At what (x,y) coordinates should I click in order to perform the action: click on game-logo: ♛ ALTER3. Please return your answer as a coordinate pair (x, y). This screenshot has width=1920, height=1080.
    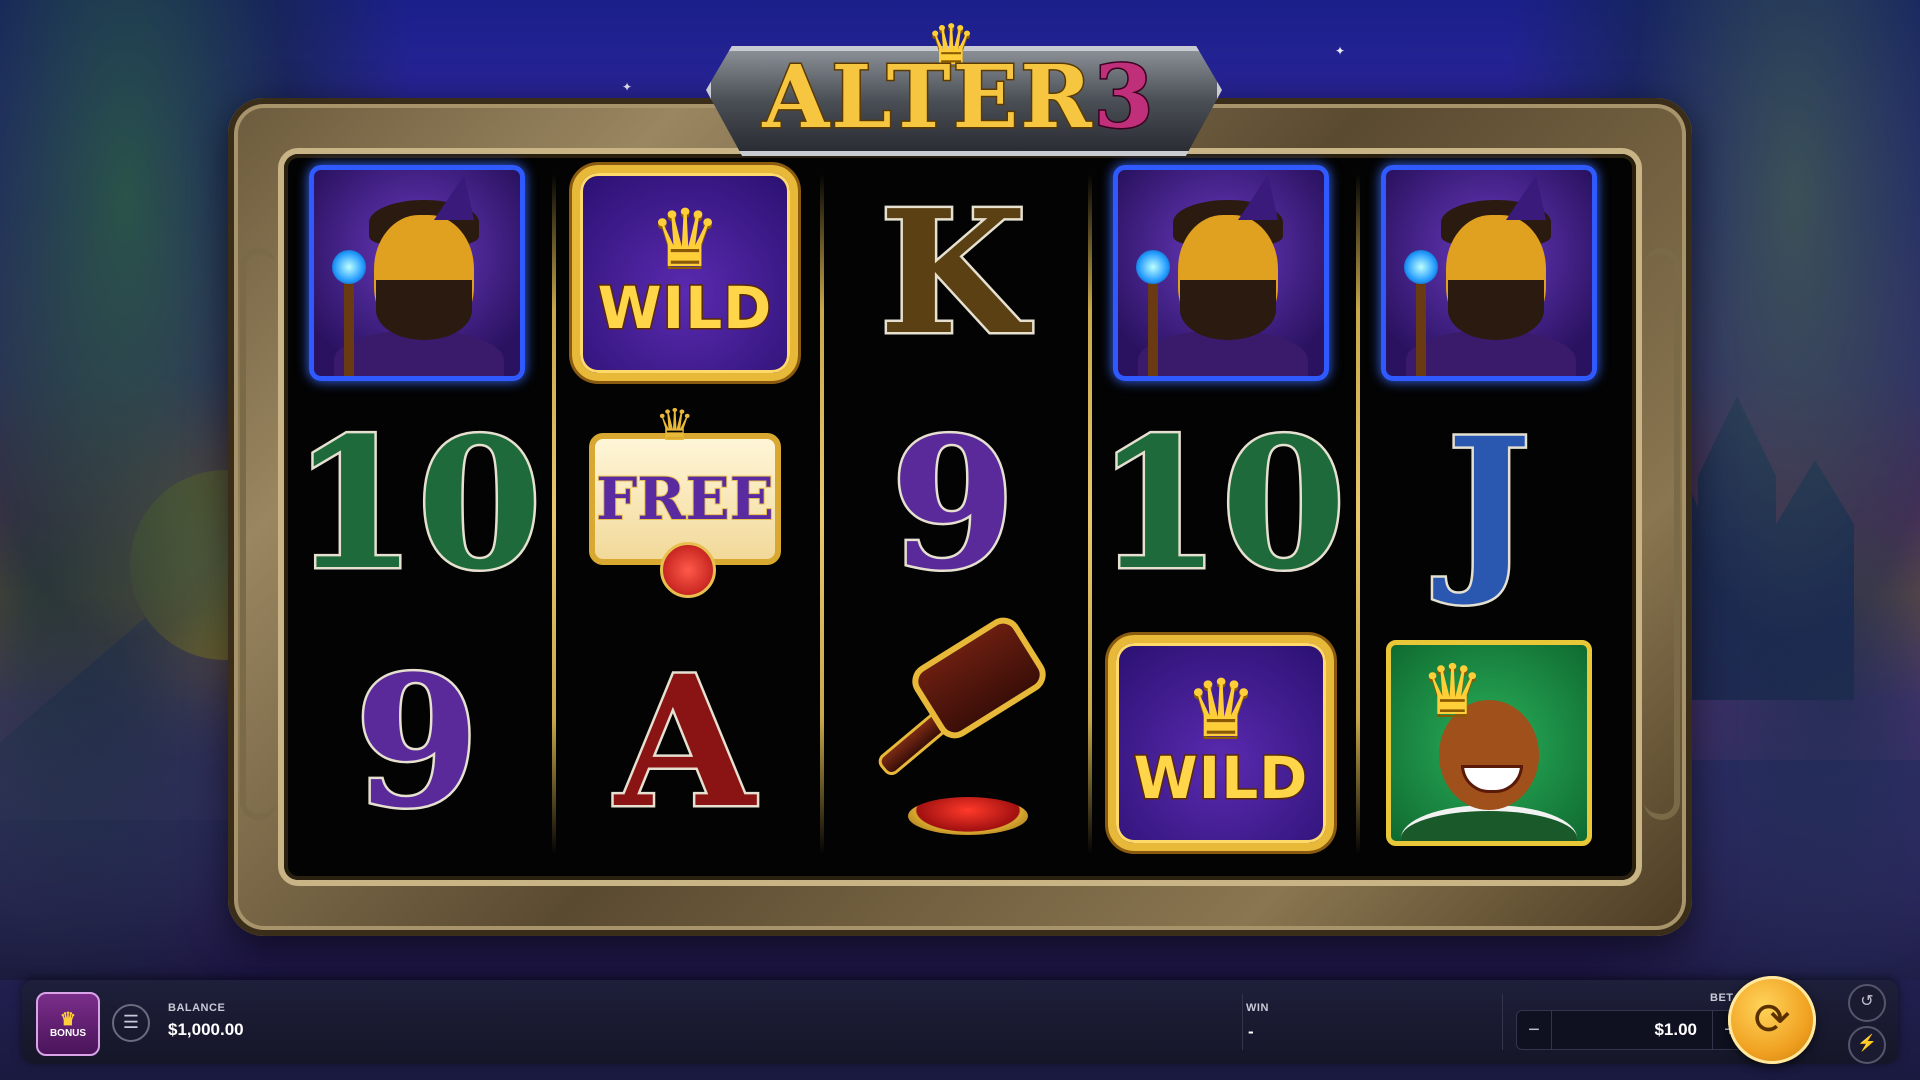
    Looking at the image, I should click on (964, 85).